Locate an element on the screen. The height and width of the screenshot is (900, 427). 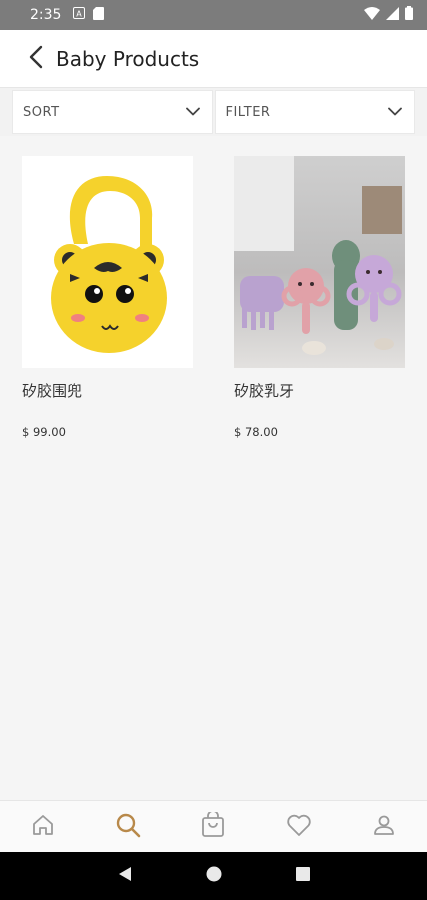
product-price: $ 99.00 is located at coordinates (44, 432).